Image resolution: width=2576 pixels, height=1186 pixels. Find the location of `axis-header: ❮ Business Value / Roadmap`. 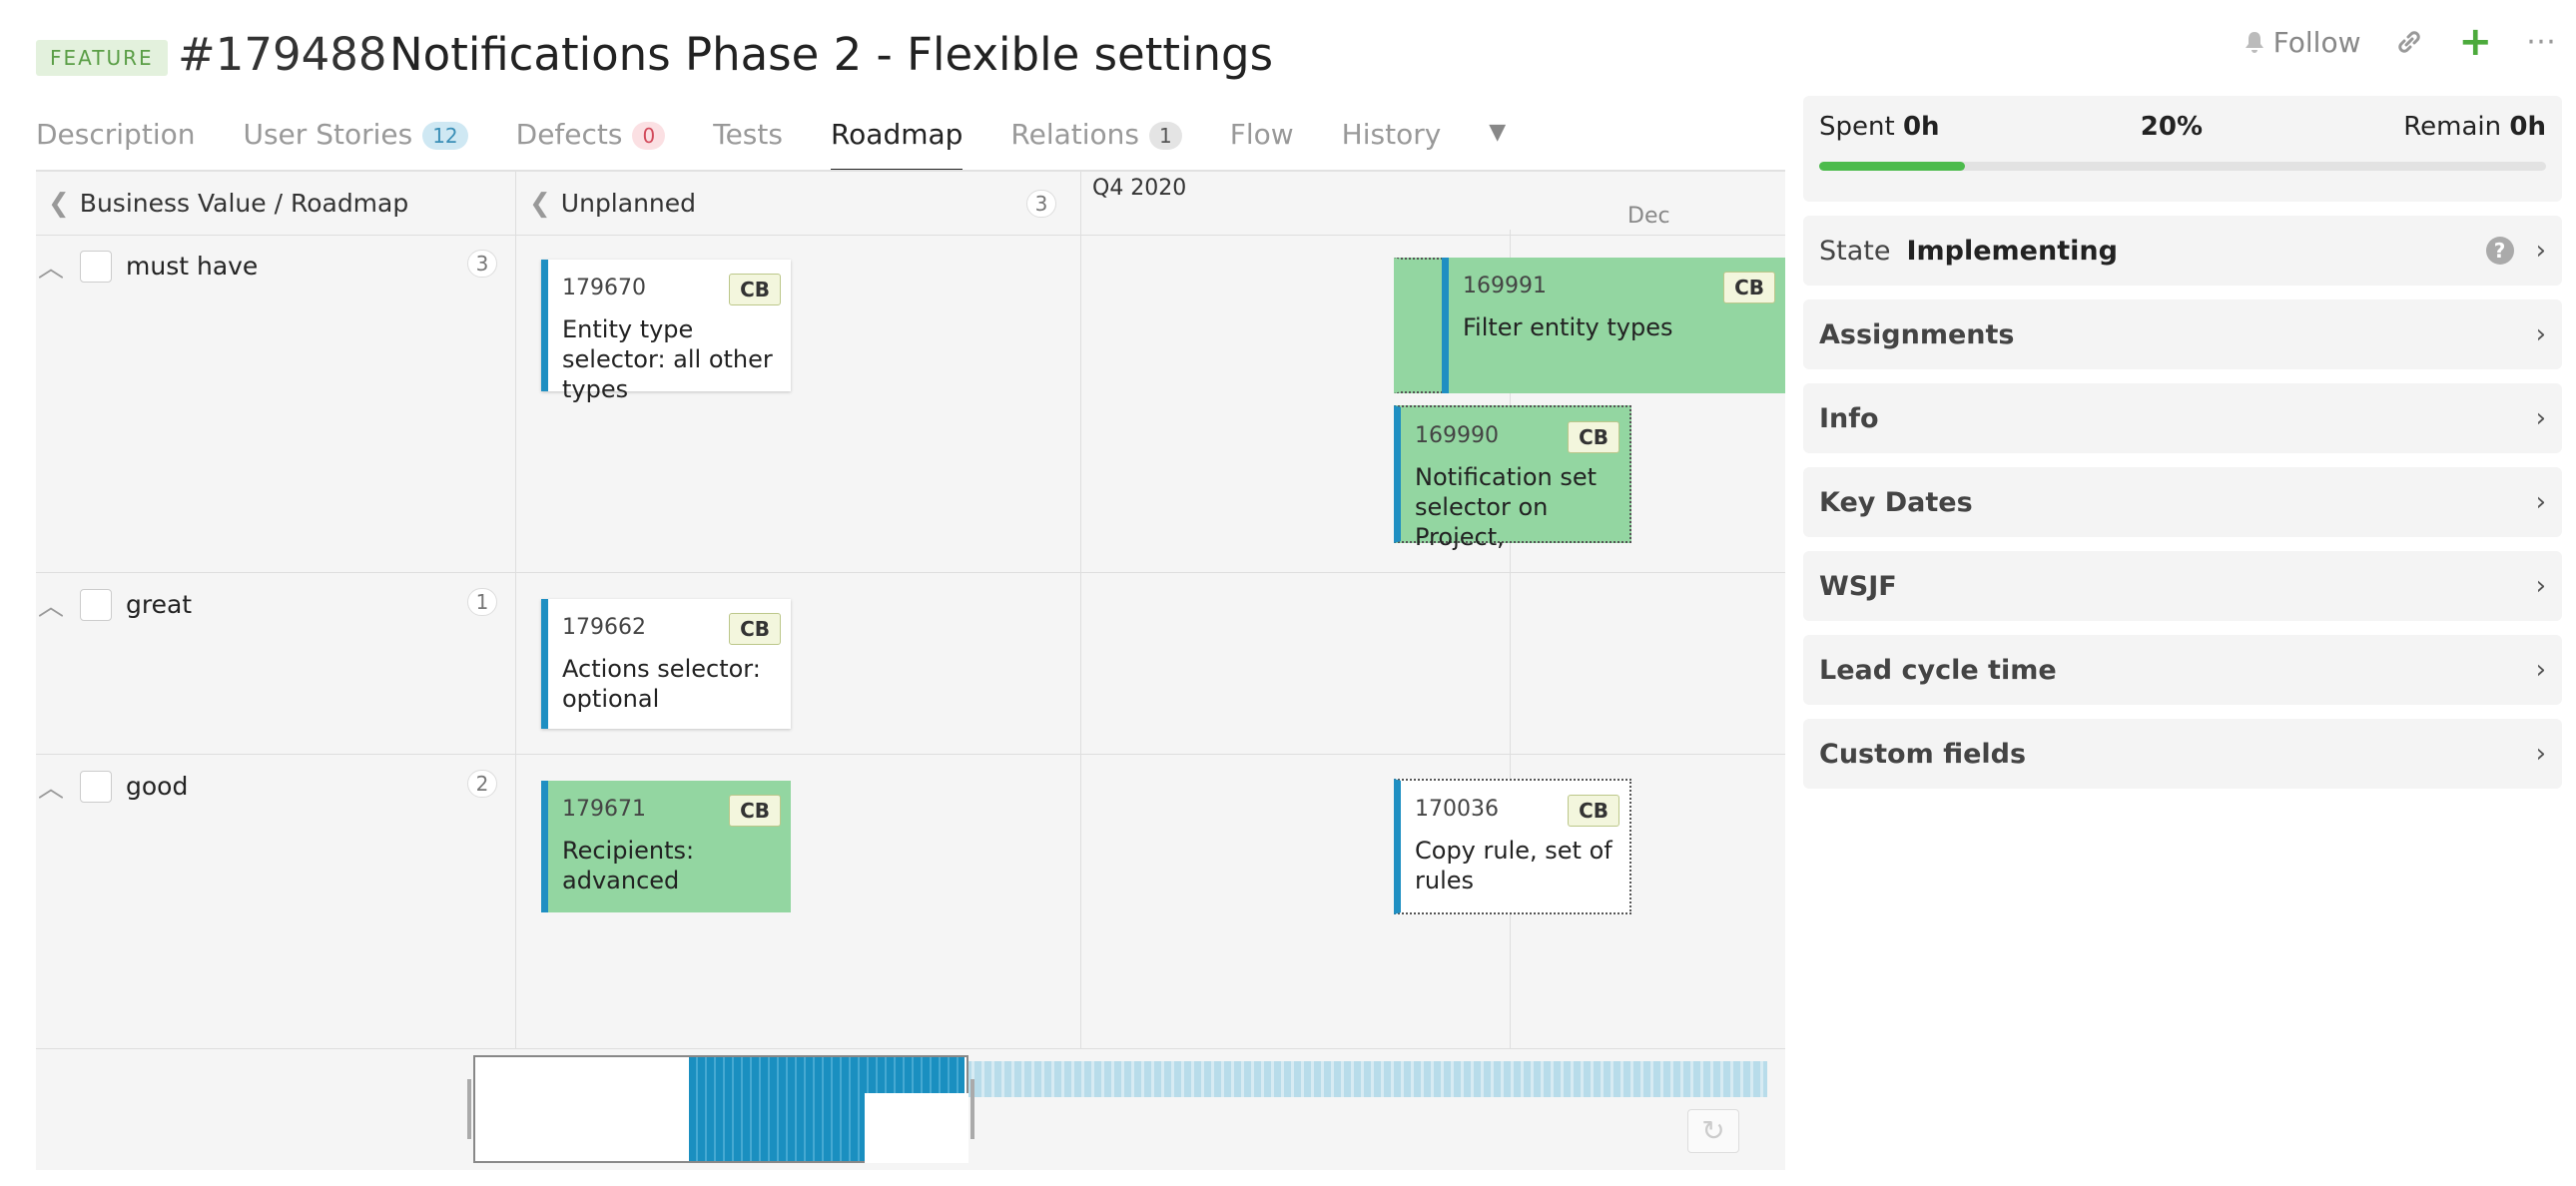

axis-header: ❮ Business Value / Roadmap is located at coordinates (275, 204).